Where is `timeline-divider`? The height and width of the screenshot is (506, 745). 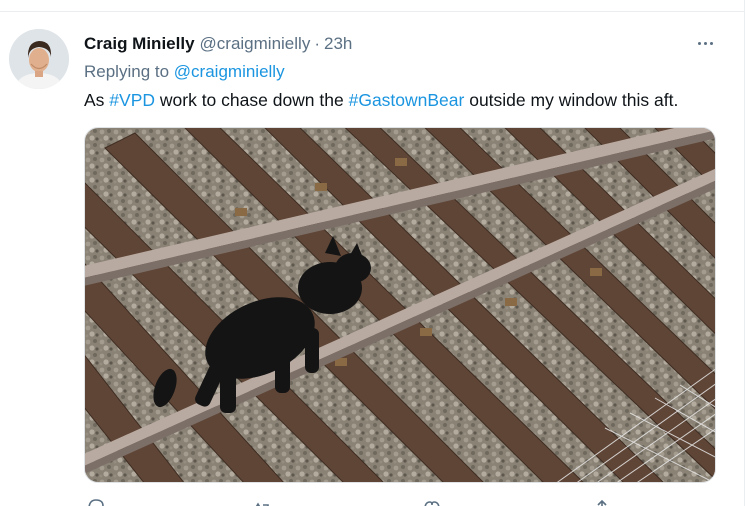 timeline-divider is located at coordinates (372, 6).